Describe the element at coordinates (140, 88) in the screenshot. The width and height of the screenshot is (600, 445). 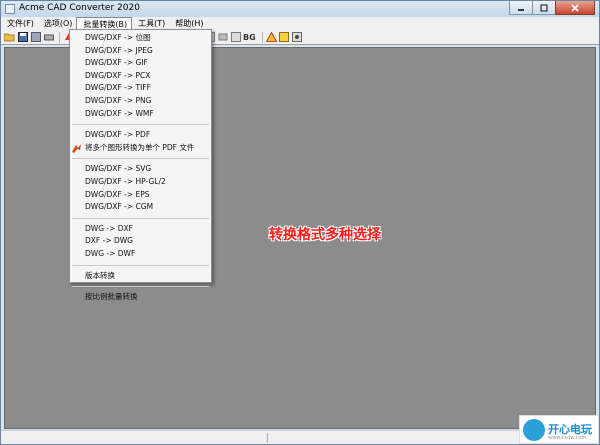
I see `menu-option-tiff: DWG/DXF -> TIFF` at that location.